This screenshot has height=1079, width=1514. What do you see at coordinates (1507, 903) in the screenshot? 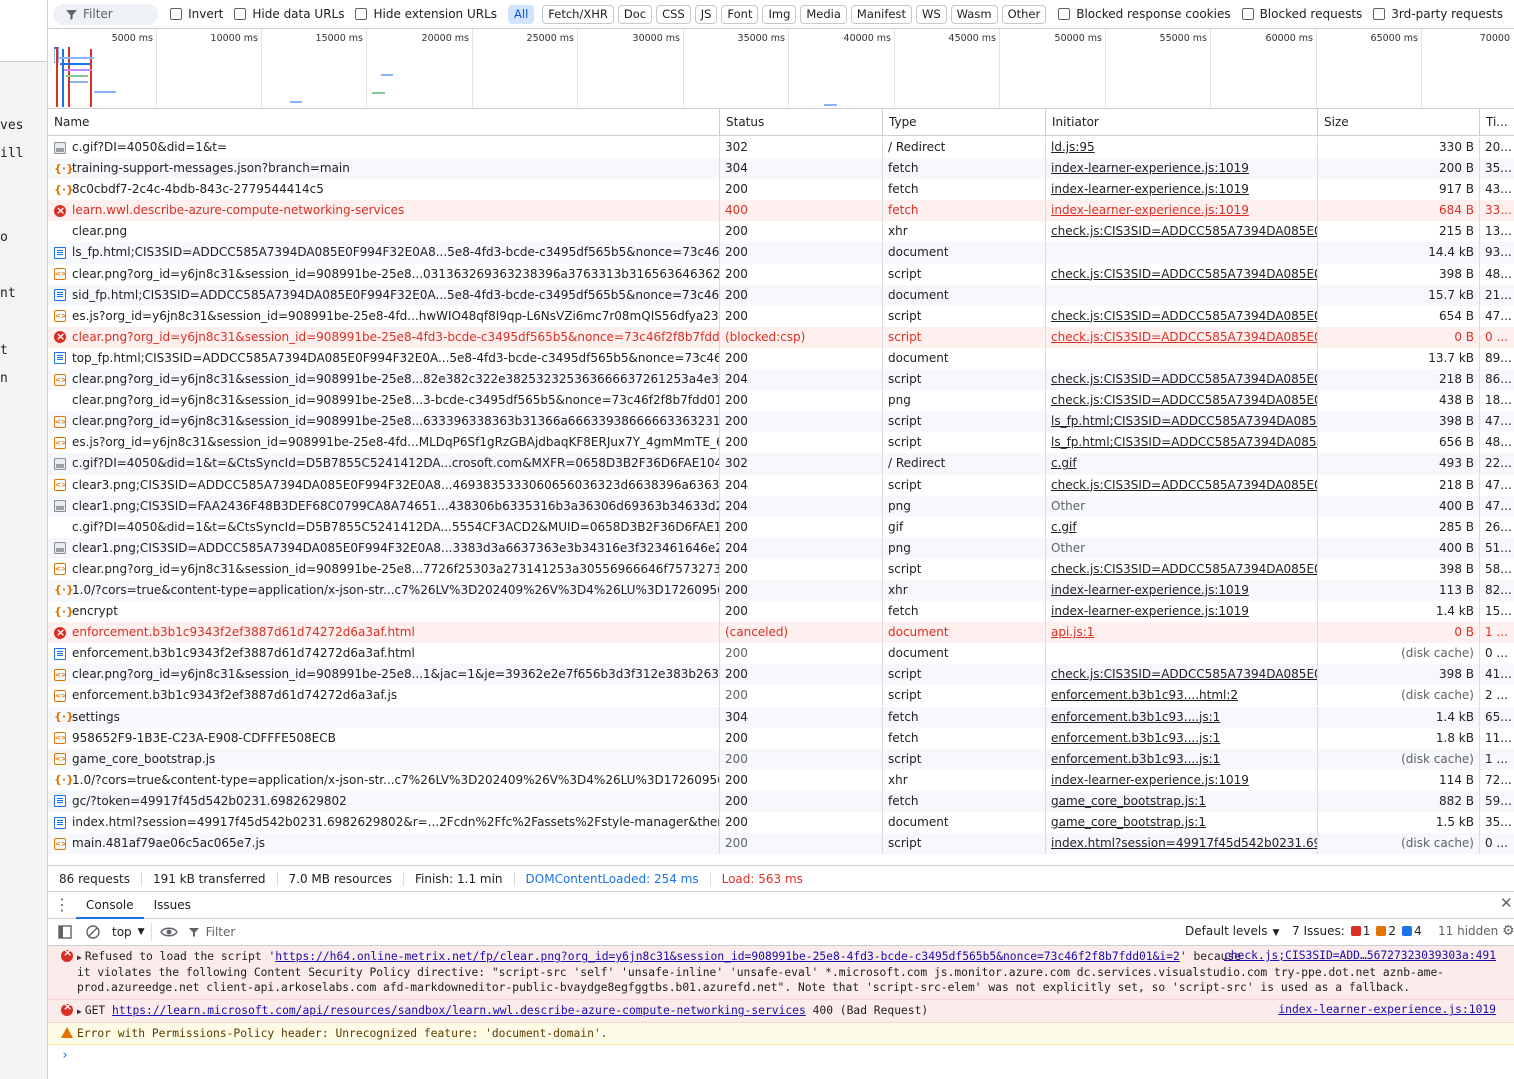
I see `close-drawer-icon: ✕` at bounding box center [1507, 903].